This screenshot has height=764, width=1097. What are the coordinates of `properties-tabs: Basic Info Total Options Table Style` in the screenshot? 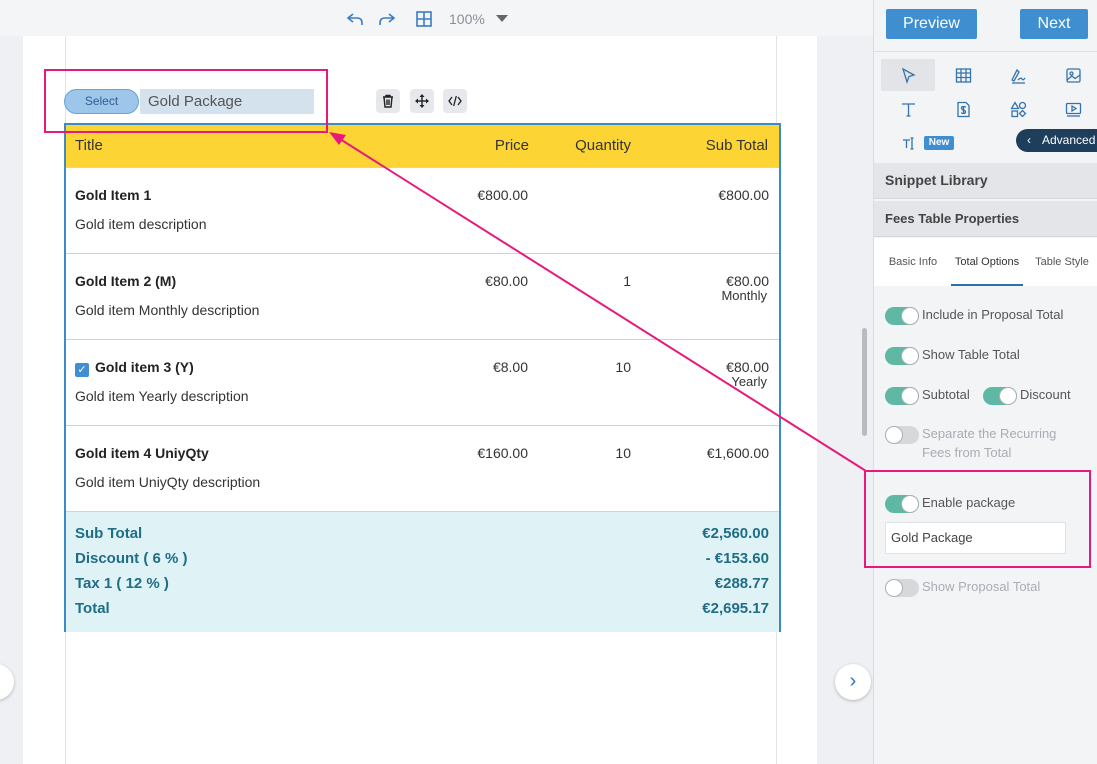 It's located at (985, 262).